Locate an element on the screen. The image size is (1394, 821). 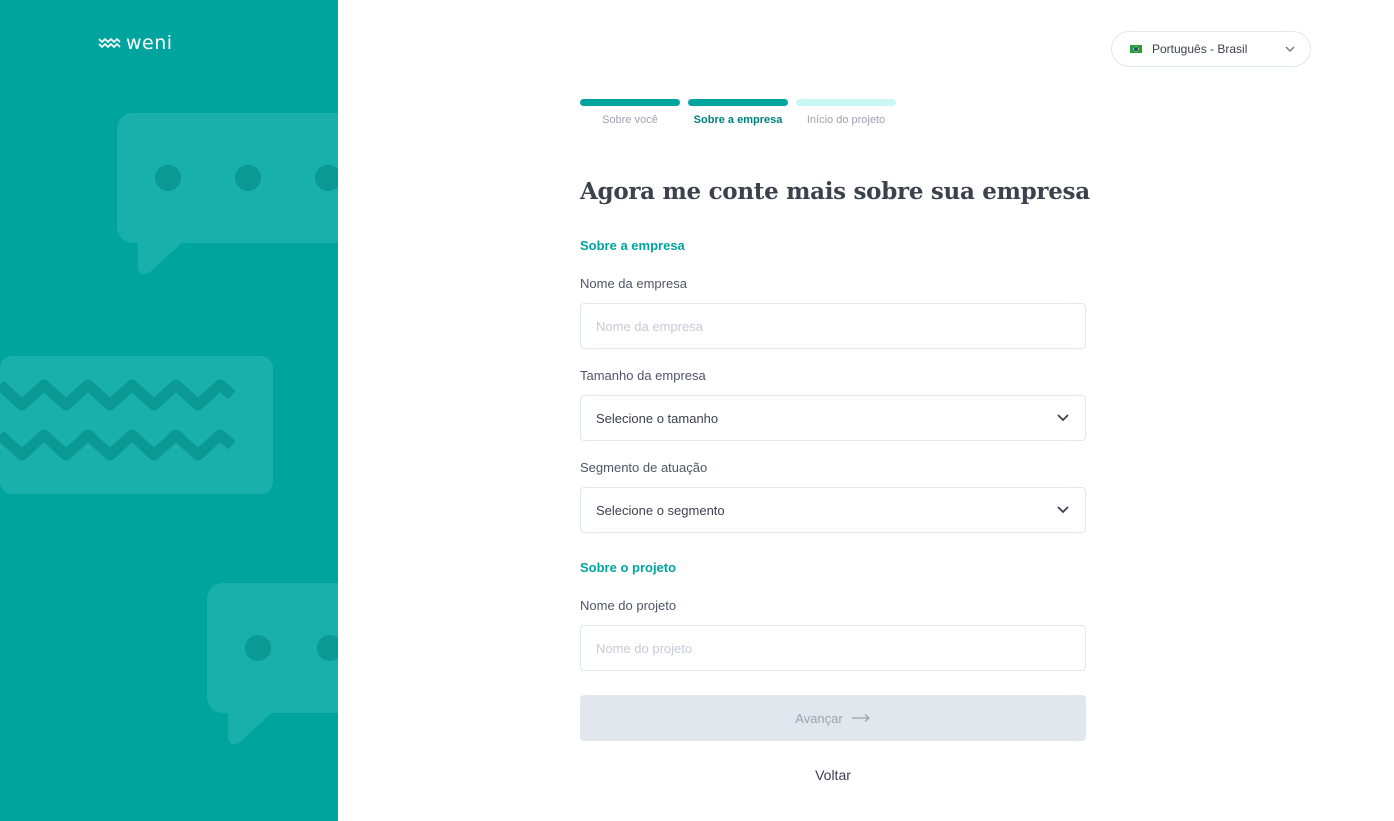
language-select: Português - Brasil is located at coordinates (1211, 49).